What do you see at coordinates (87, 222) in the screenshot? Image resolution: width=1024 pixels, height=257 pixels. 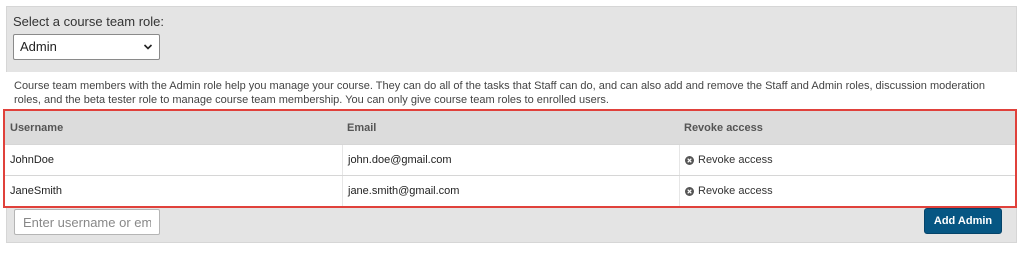 I see `username-or-email-input` at bounding box center [87, 222].